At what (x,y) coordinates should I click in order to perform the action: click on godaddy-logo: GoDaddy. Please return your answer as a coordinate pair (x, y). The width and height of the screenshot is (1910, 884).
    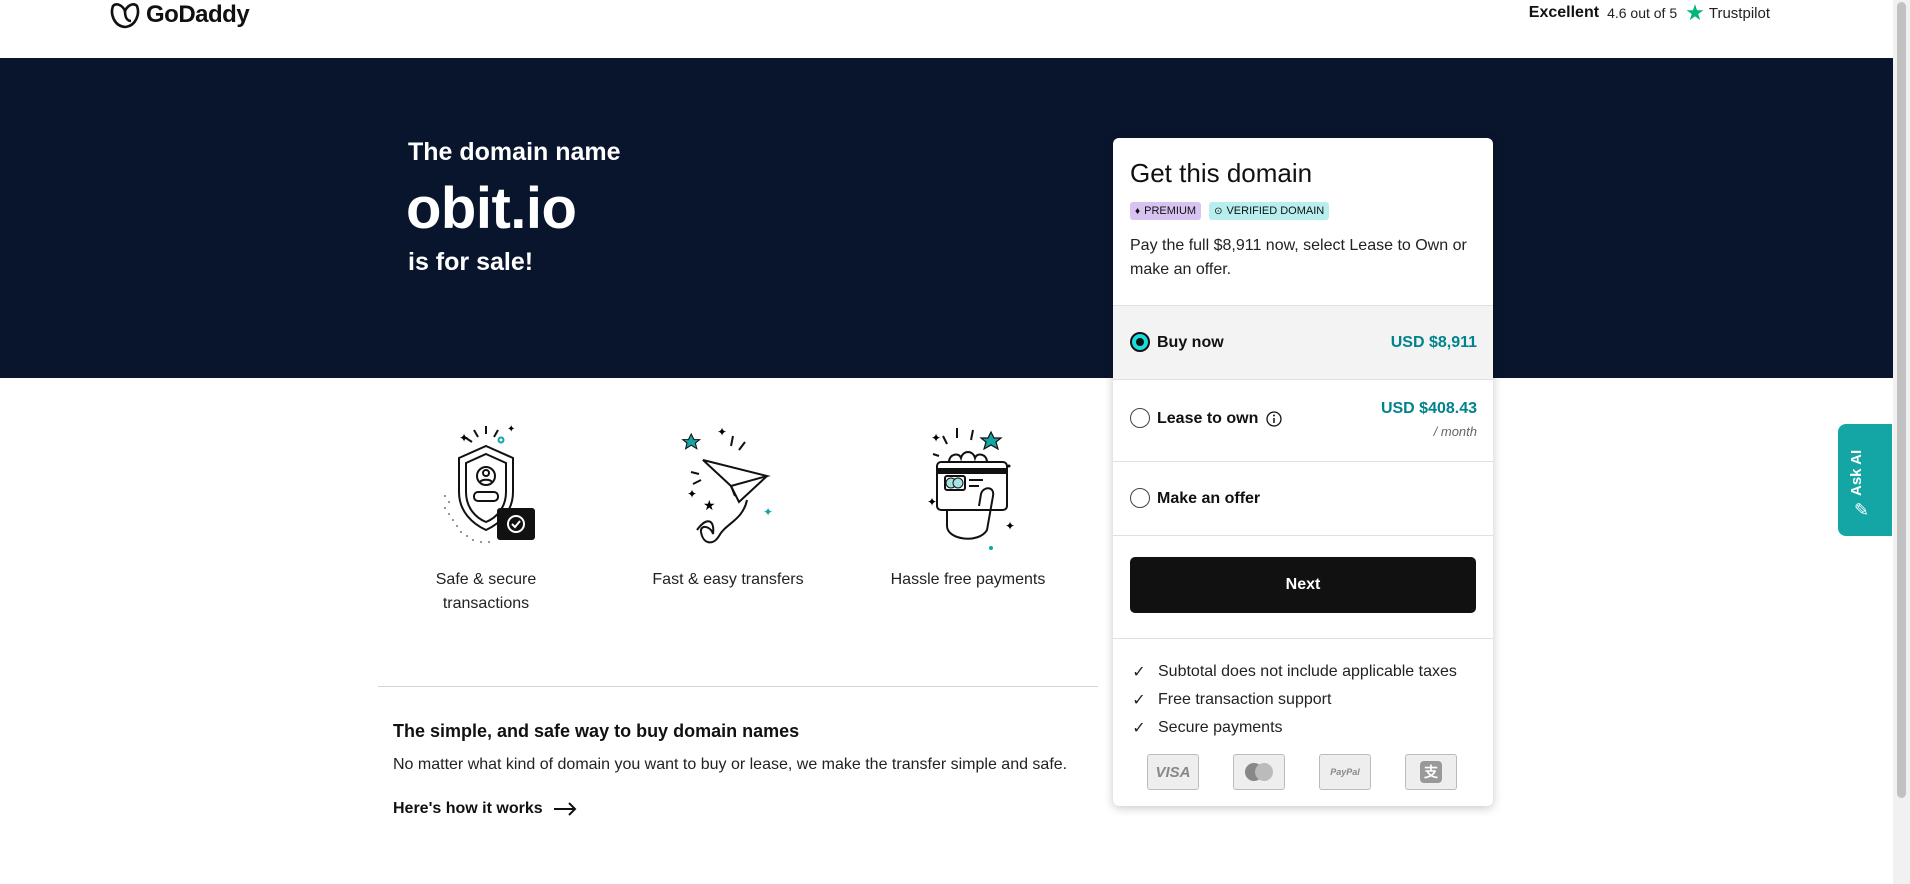
    Looking at the image, I should click on (179, 15).